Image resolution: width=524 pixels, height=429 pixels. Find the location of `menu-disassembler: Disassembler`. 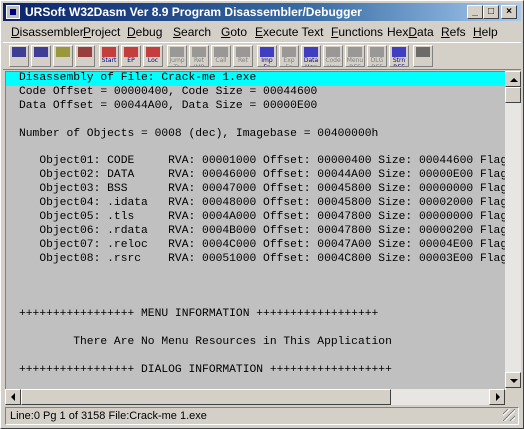

menu-disassembler: Disassembler is located at coordinates (47, 32).